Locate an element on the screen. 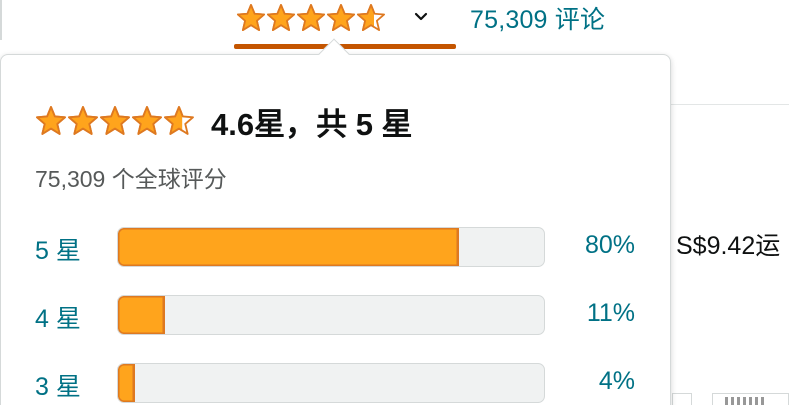  background-divider is located at coordinates (724, 104).